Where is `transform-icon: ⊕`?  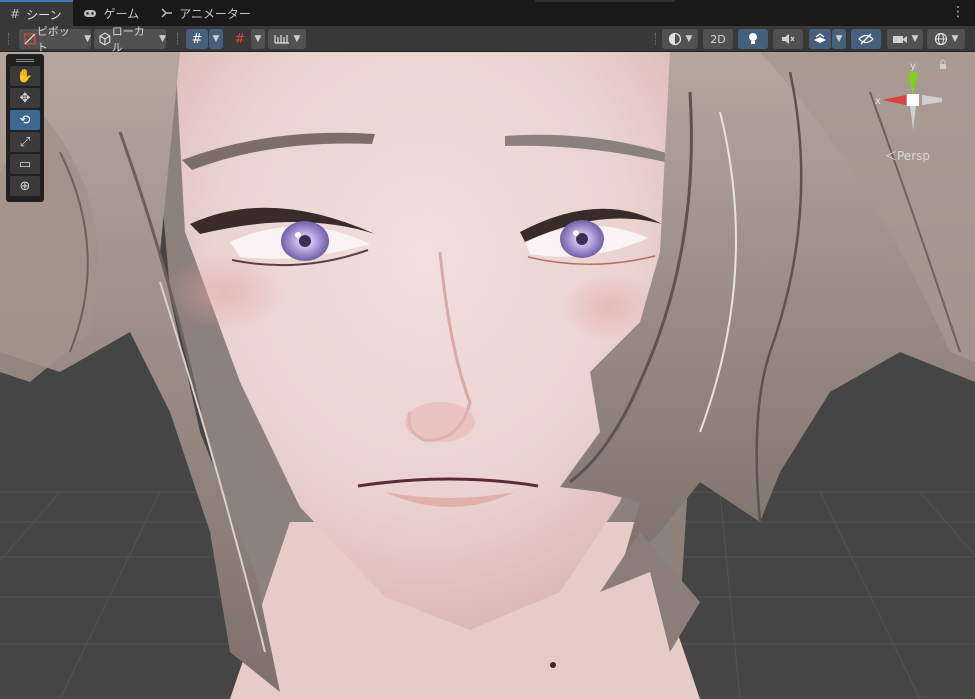
transform-icon: ⊕ is located at coordinates (25, 186).